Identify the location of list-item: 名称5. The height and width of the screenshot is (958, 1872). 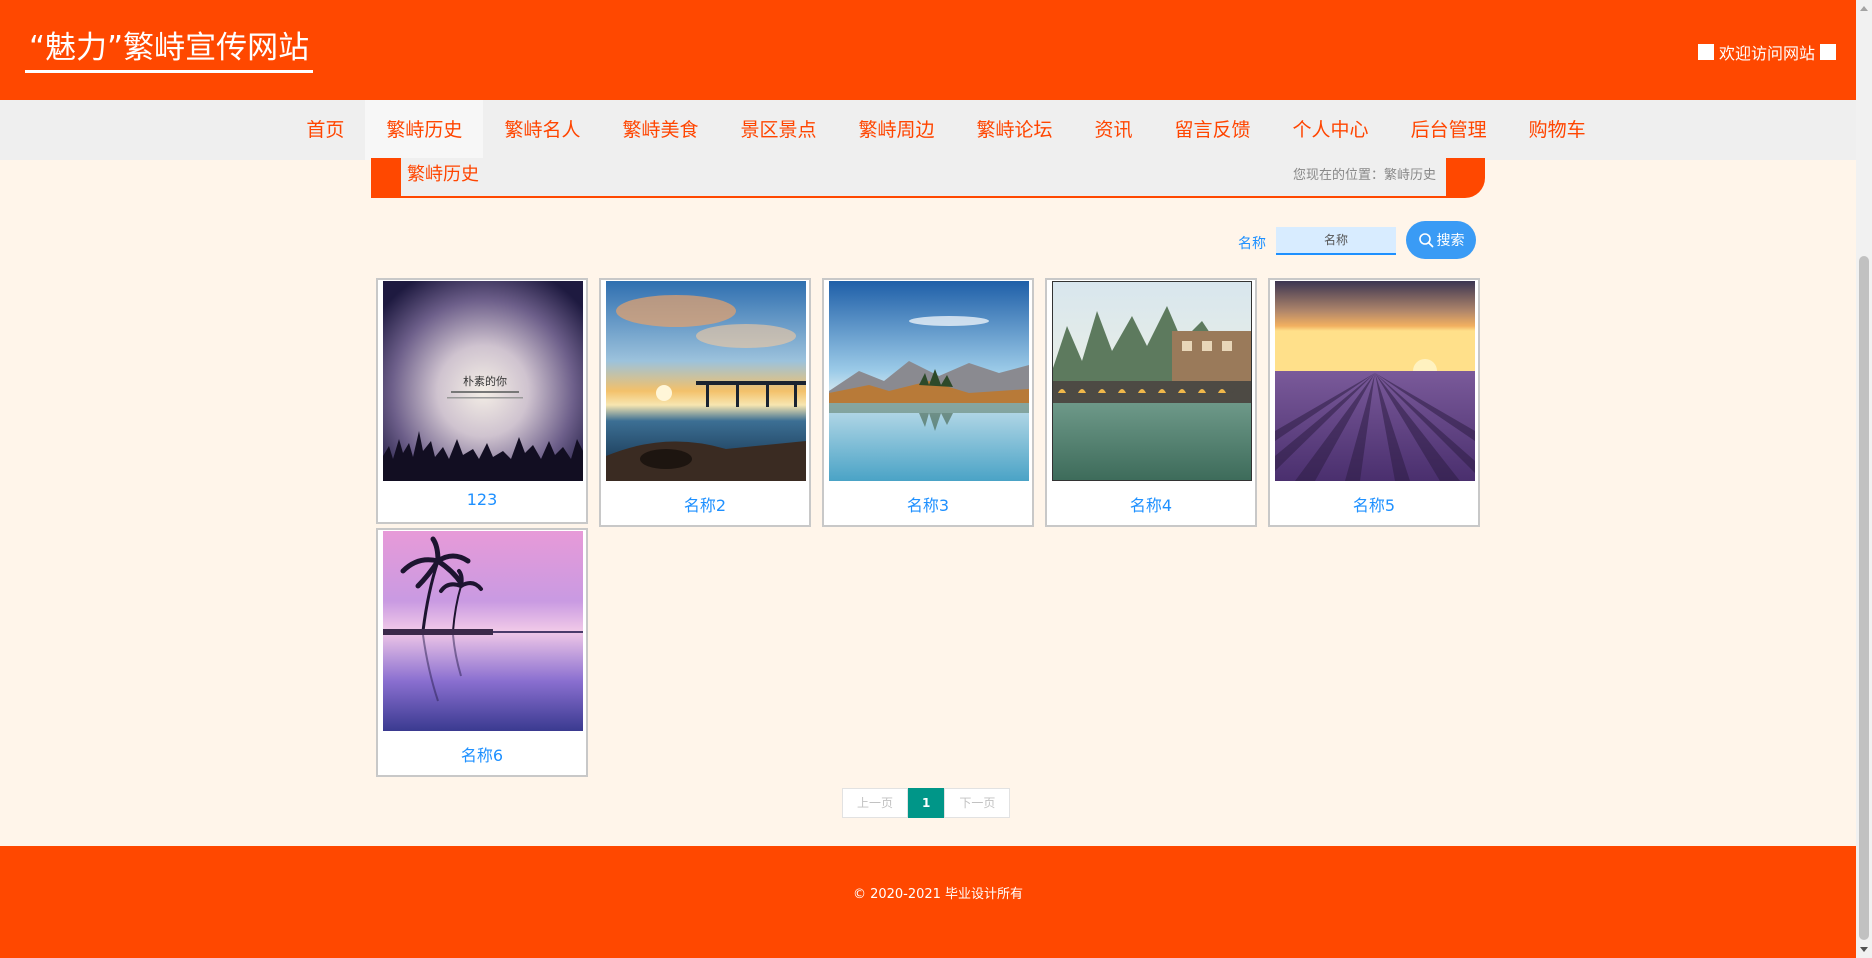
(1374, 402).